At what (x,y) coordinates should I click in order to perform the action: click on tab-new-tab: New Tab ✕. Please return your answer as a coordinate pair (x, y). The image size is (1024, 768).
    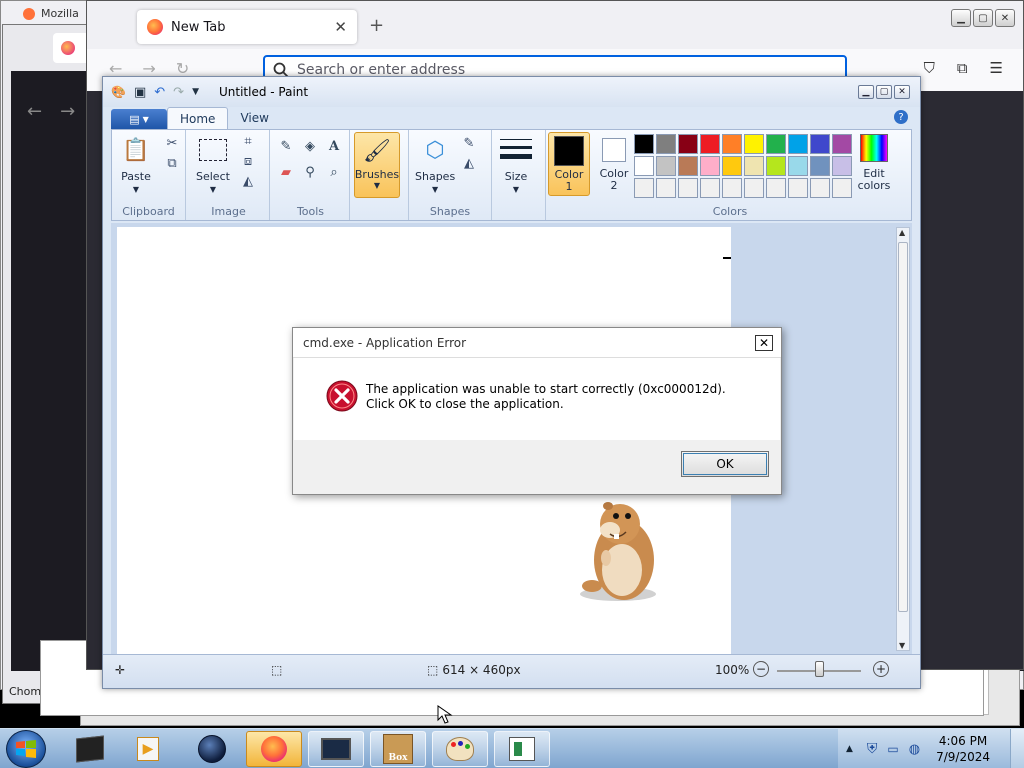
    Looking at the image, I should click on (247, 27).